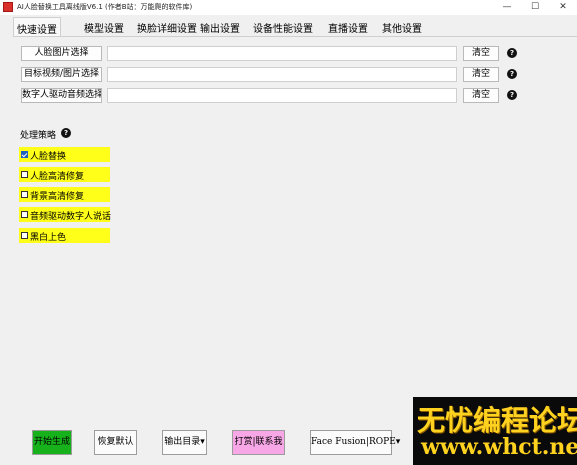  I want to click on start-generate-button: 开始生成, so click(52, 442).